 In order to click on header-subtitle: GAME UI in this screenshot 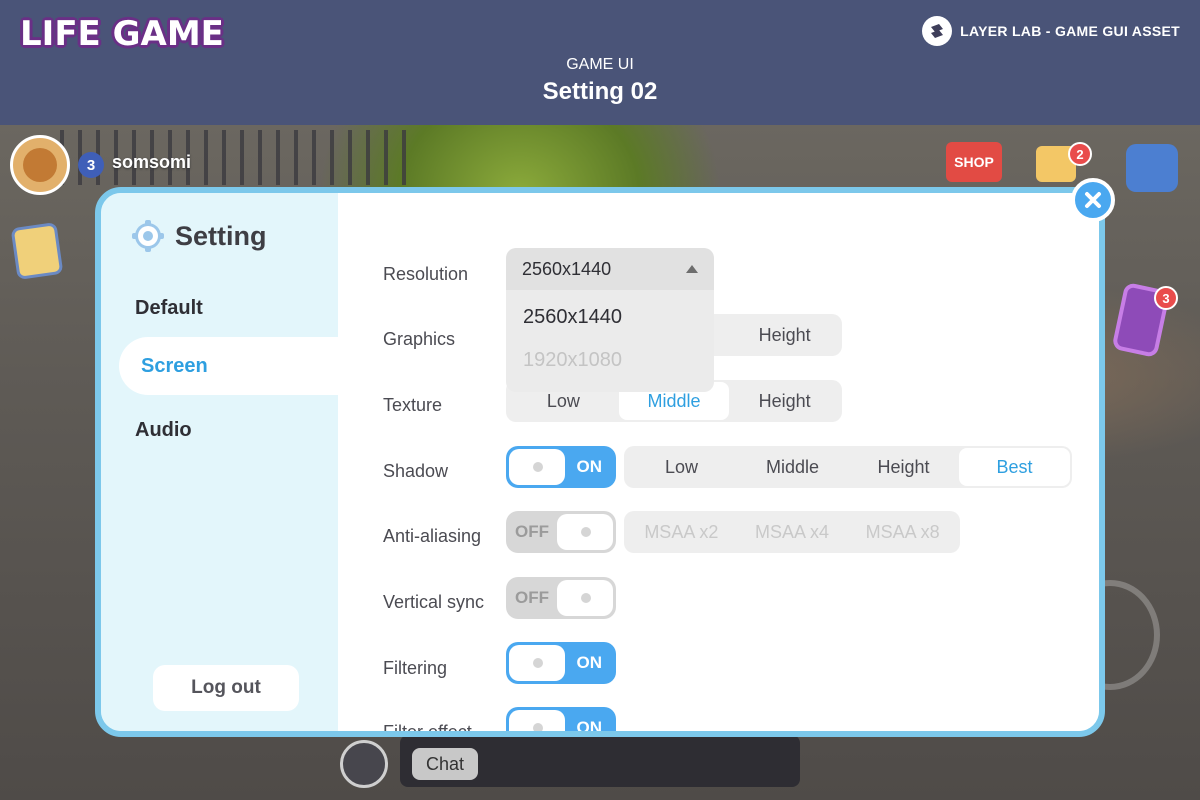, I will do `click(600, 64)`.